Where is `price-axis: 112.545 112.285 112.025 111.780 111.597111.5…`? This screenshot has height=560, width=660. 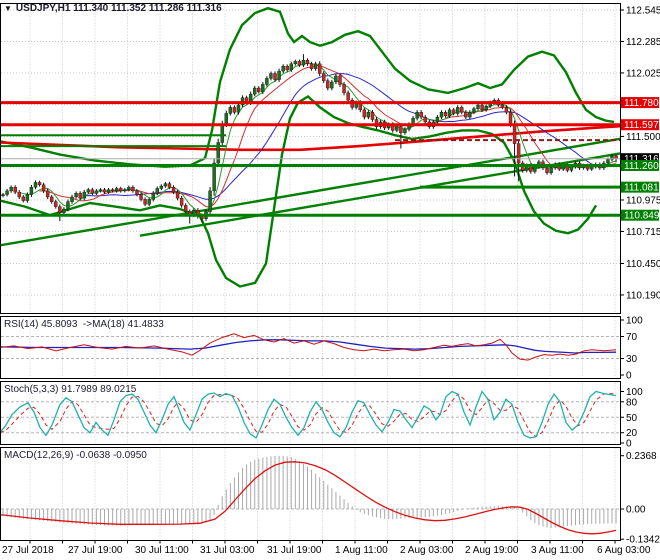
price-axis: 112.545 112.285 112.025 111.780 111.597111.5… is located at coordinates (640, 276).